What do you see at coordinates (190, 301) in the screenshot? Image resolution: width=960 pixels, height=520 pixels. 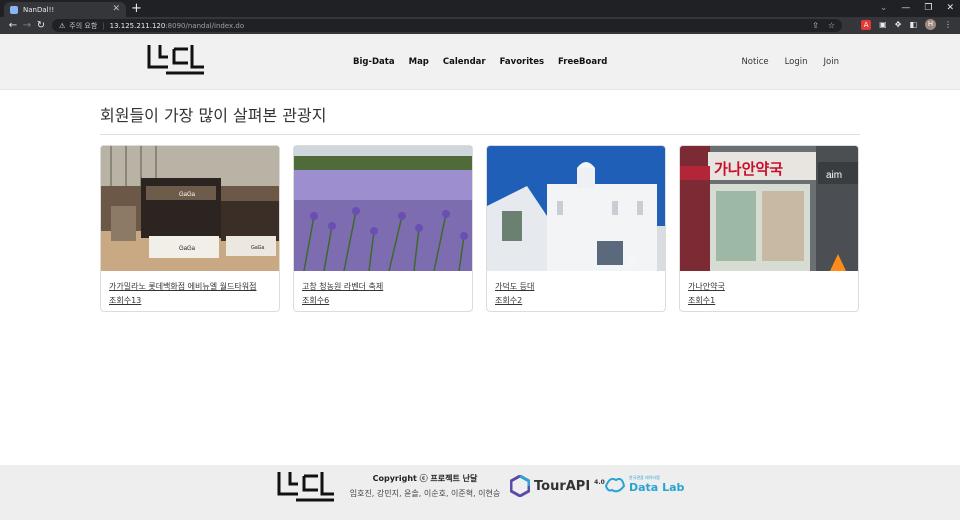 I see `card-views: 조회수 13` at bounding box center [190, 301].